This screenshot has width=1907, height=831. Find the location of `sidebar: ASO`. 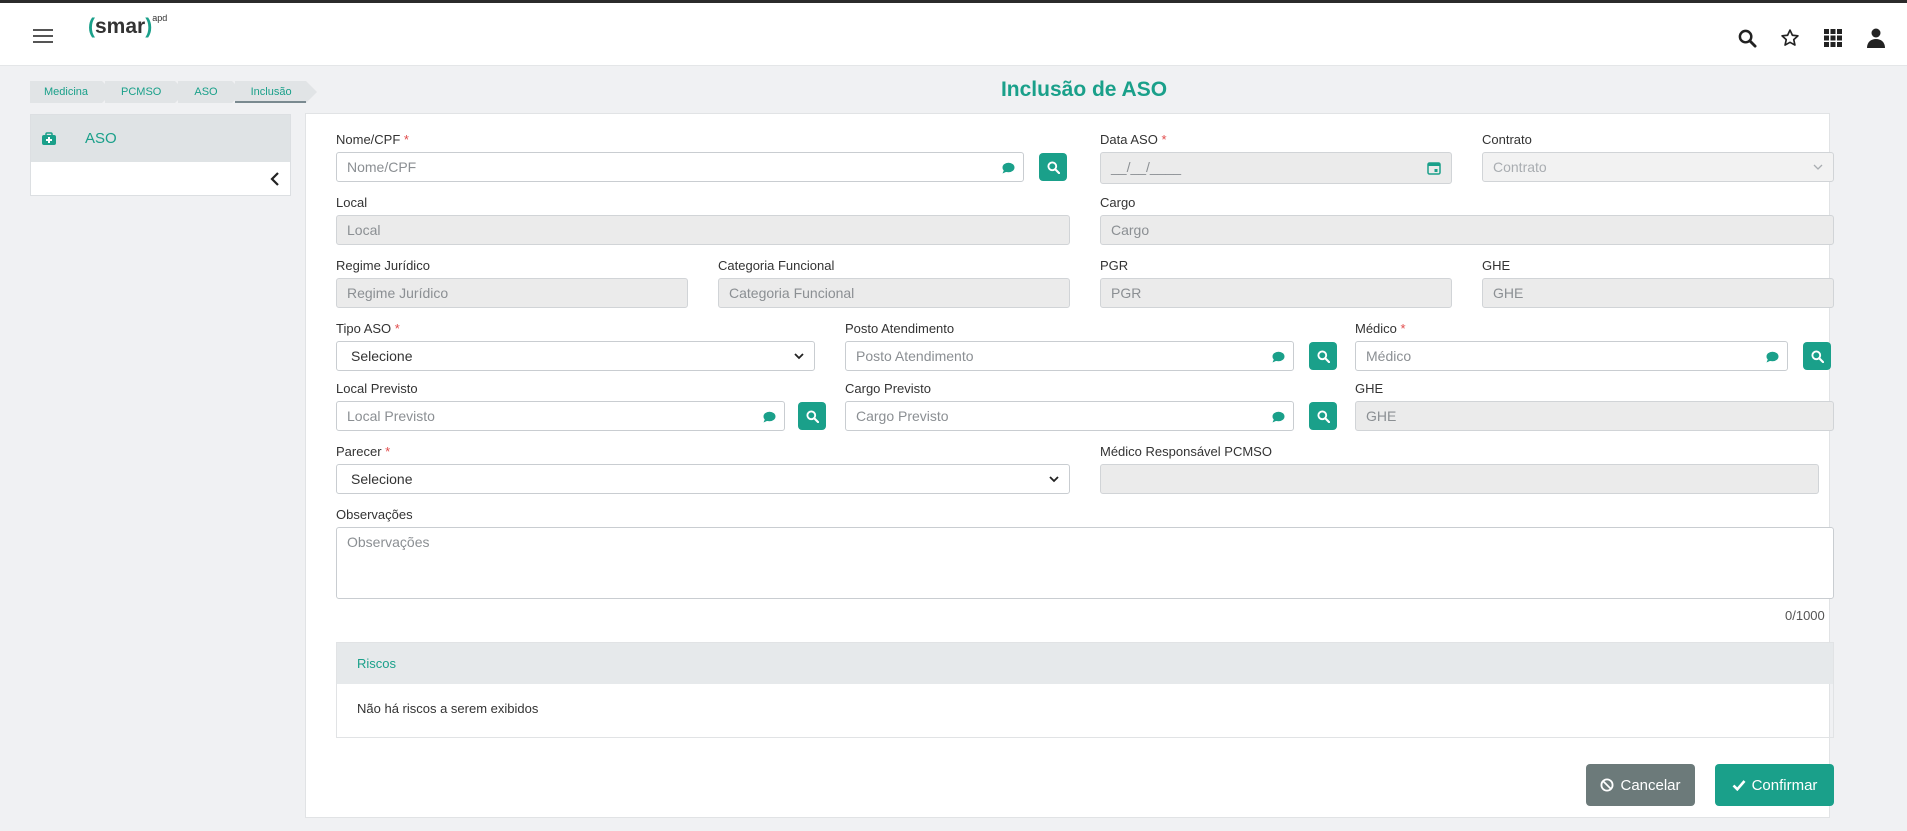

sidebar: ASO is located at coordinates (160, 155).